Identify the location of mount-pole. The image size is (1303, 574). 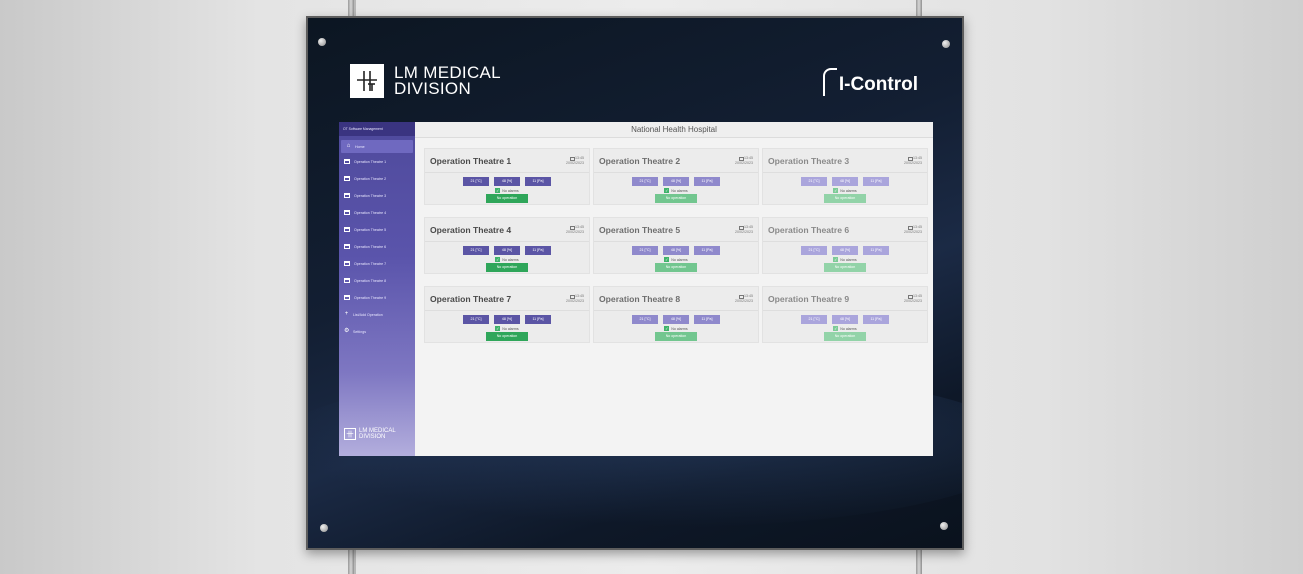
(351, 560).